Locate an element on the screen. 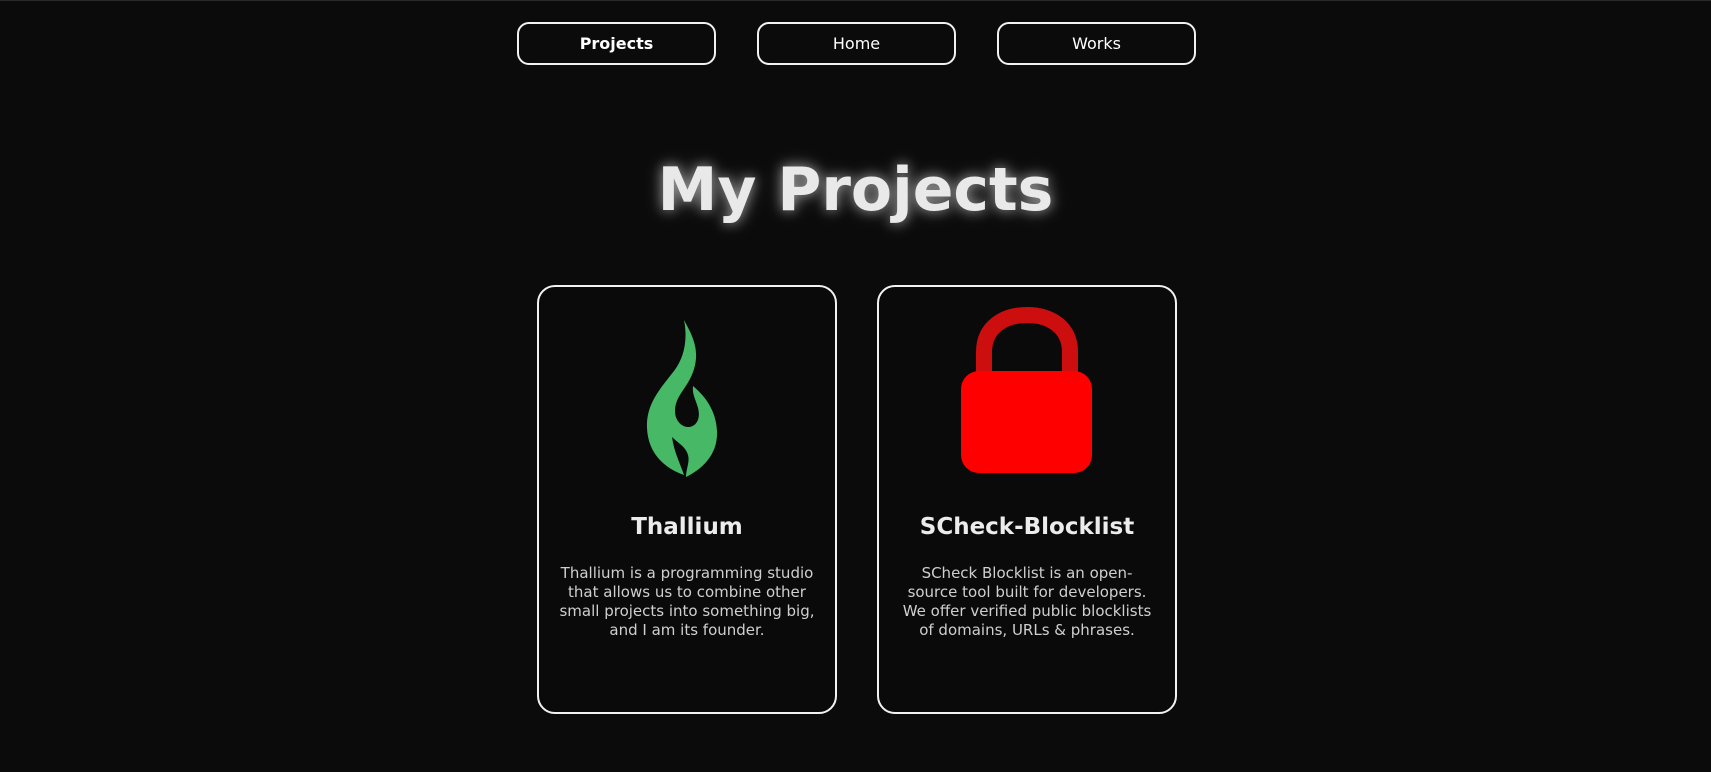 This screenshot has height=772, width=1711. lock-body is located at coordinates (1026, 422).